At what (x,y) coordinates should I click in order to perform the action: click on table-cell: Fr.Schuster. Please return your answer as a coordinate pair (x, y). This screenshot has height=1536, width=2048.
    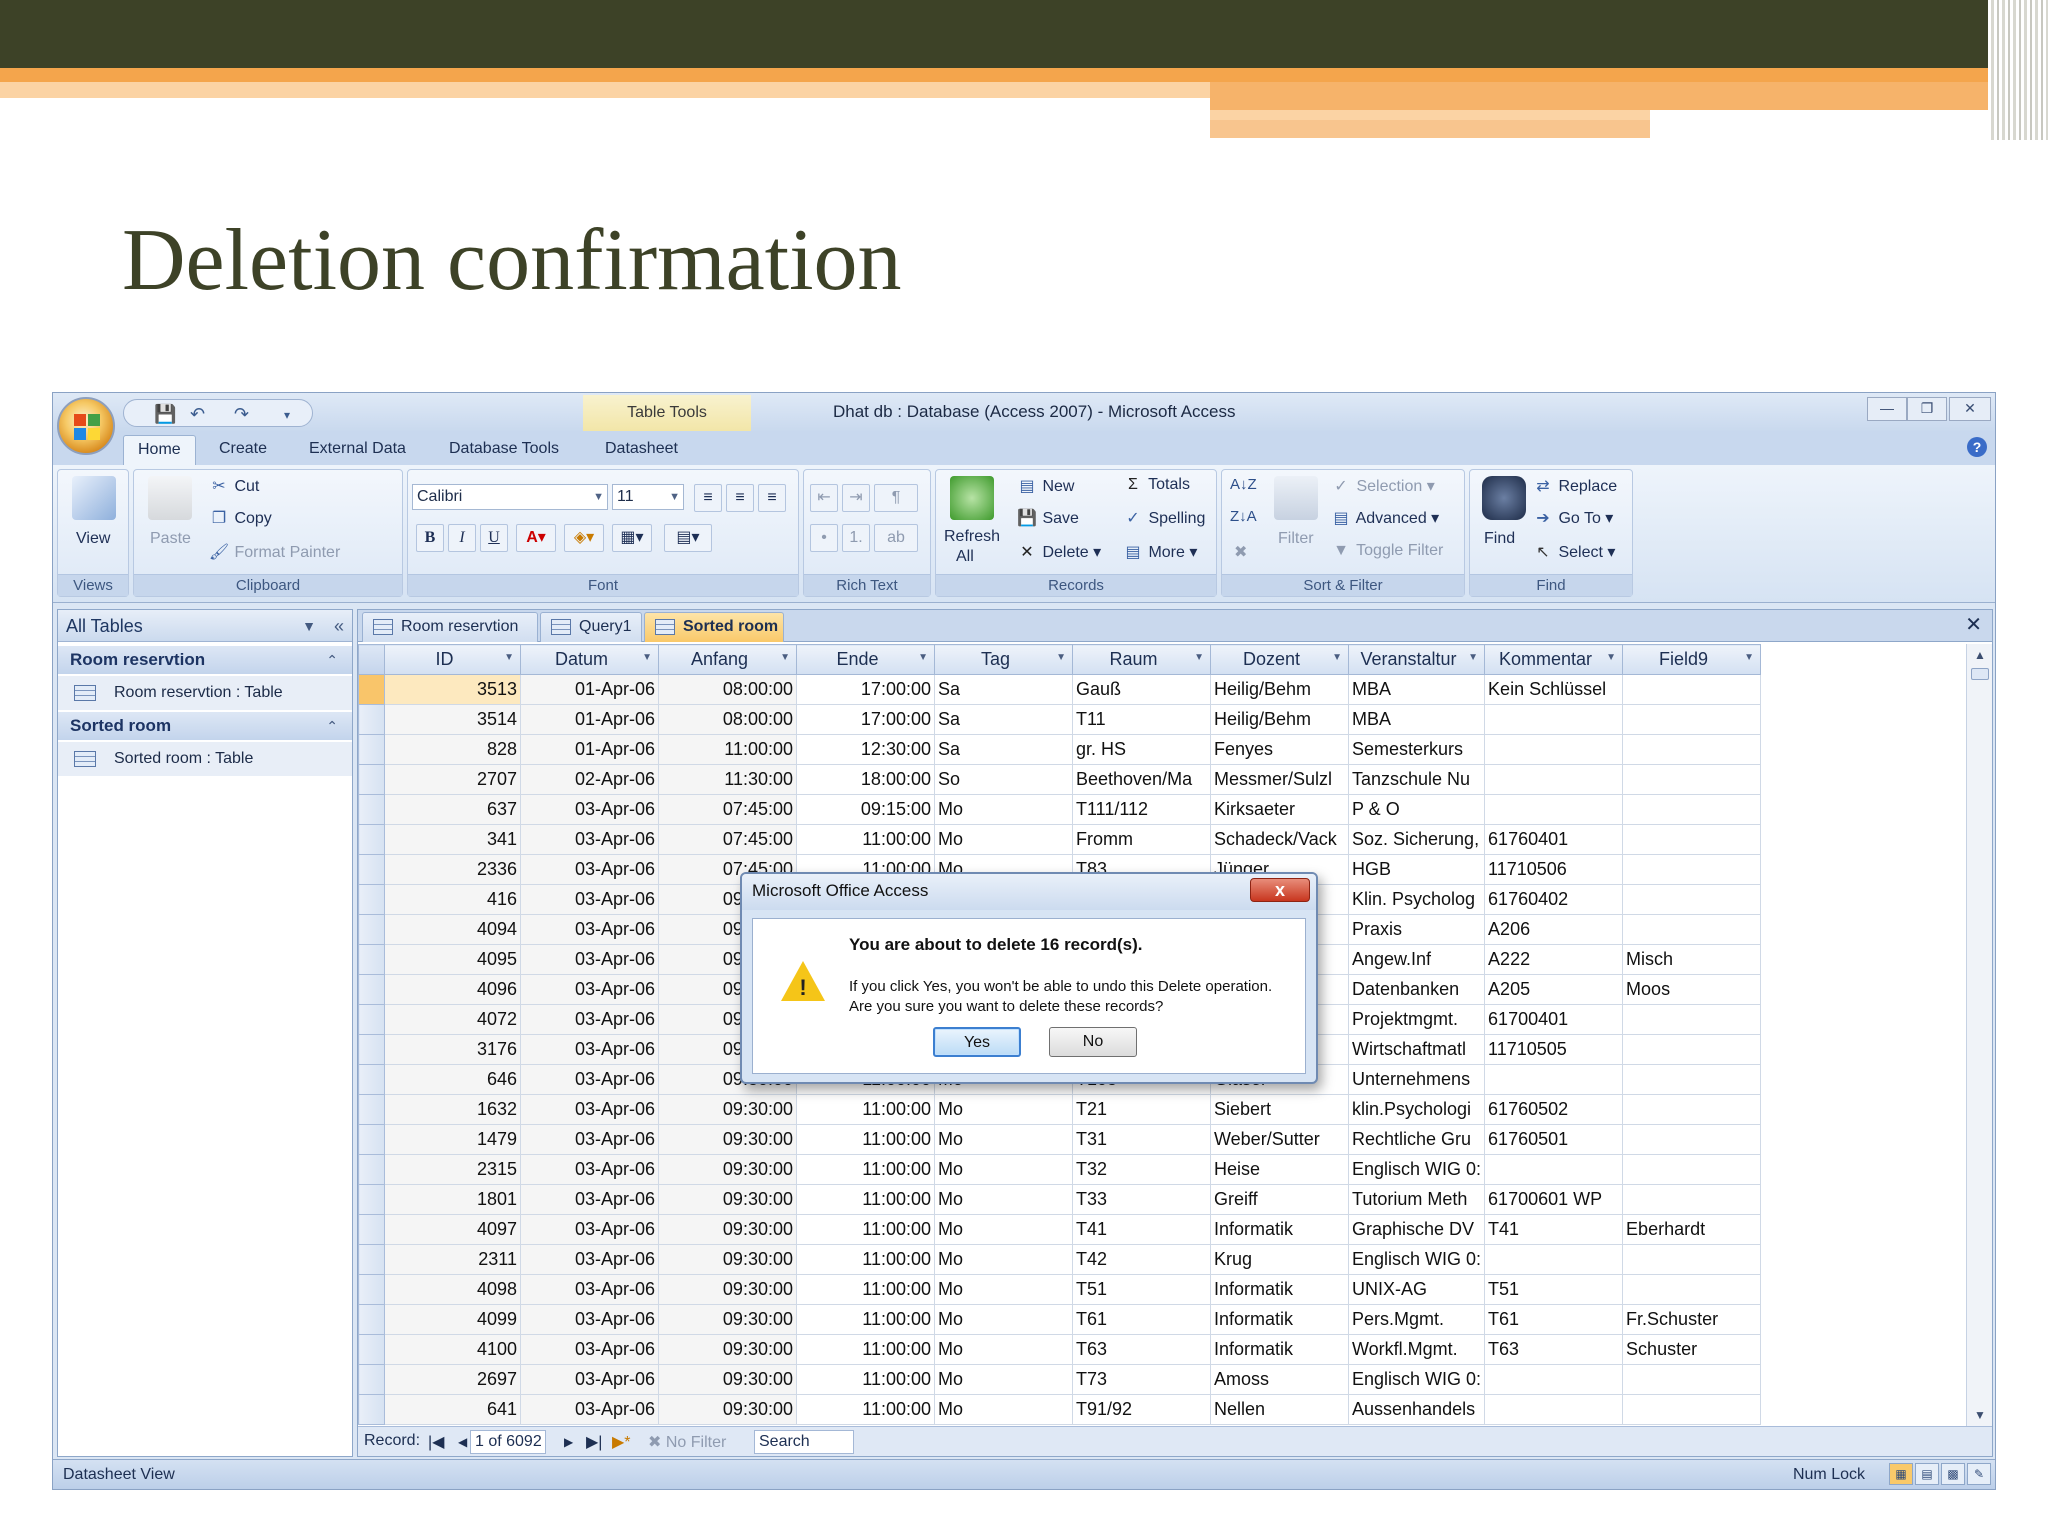
    Looking at the image, I should click on (1692, 1319).